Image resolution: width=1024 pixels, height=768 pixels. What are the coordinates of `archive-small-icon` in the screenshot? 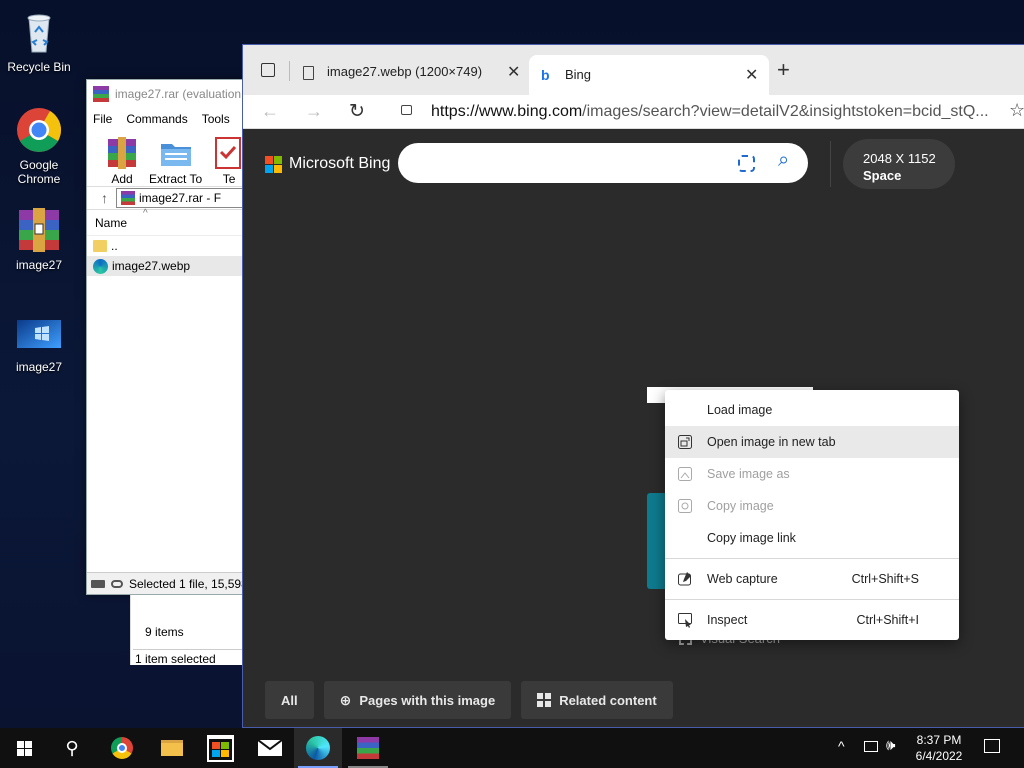 It's located at (128, 198).